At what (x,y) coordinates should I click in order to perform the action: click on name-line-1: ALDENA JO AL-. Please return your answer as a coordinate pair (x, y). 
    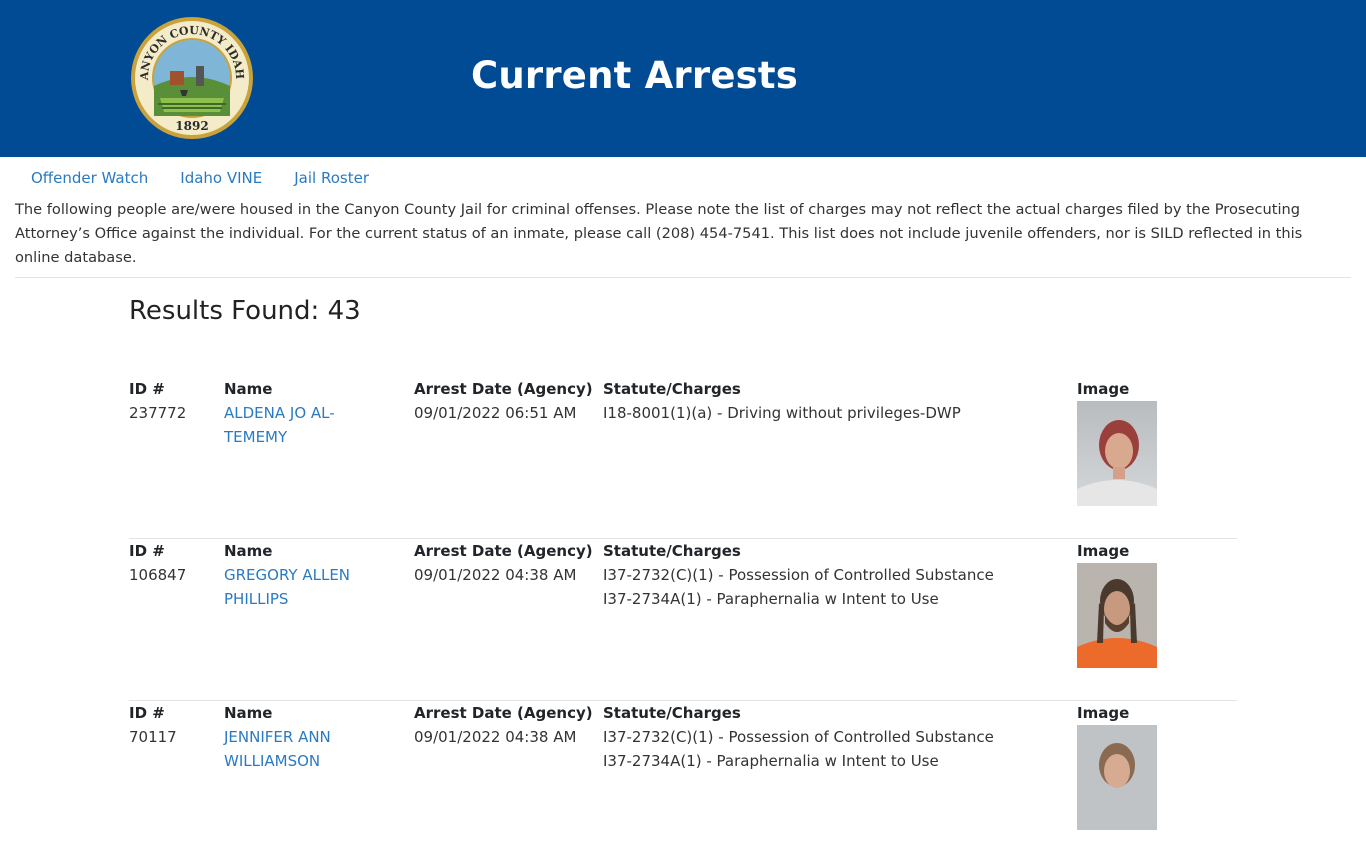
    Looking at the image, I should click on (279, 413).